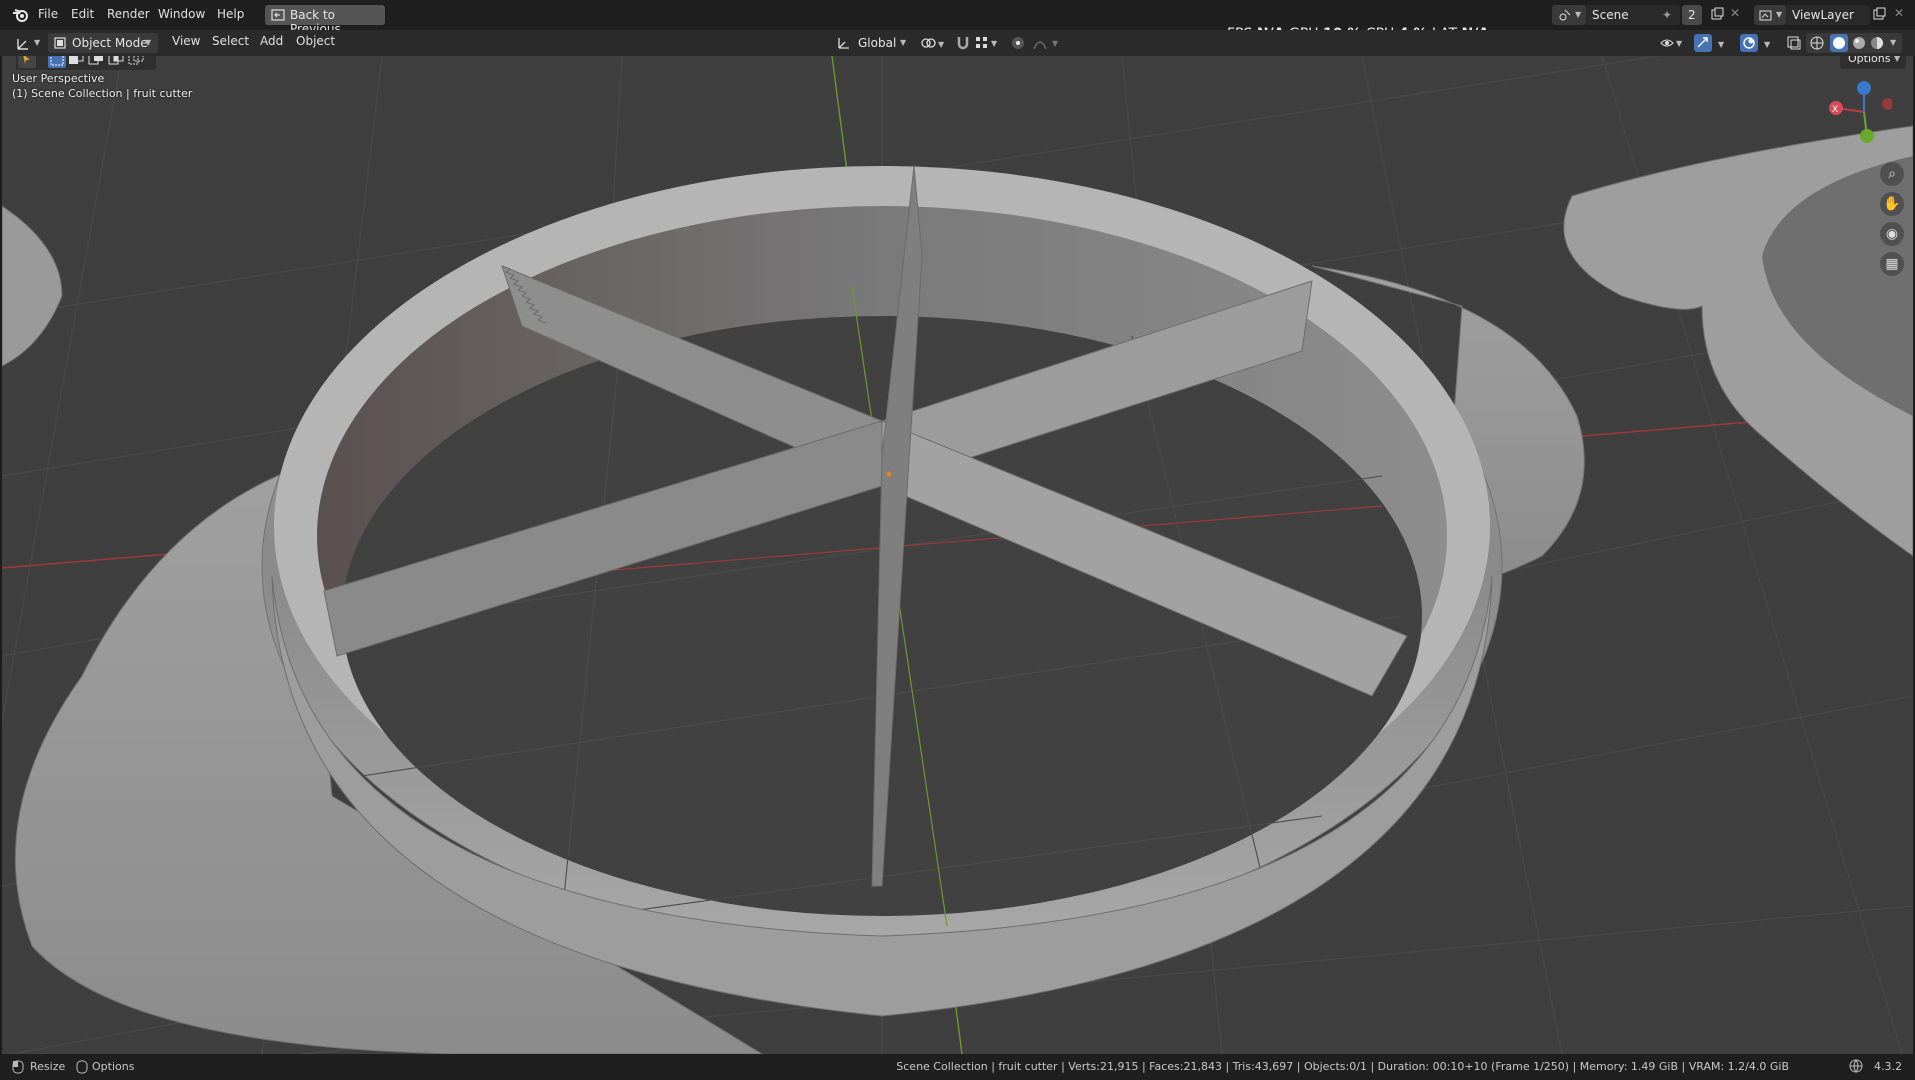  Describe the element at coordinates (58, 78) in the screenshot. I see `view-perspective-label: User Perspective` at that location.